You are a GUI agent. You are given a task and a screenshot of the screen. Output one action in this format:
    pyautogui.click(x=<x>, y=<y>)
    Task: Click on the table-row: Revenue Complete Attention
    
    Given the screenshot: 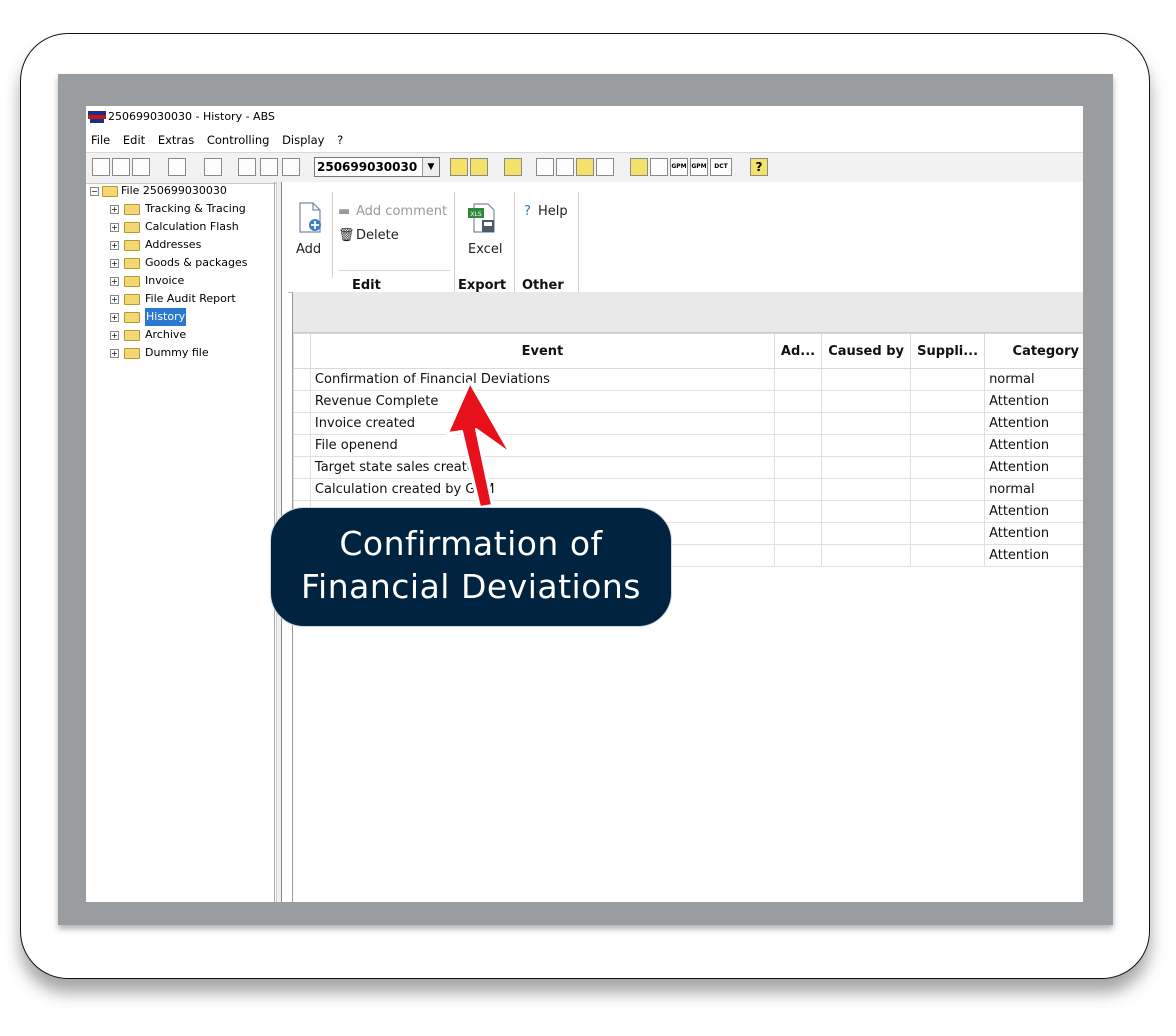 What is the action you would take?
    pyautogui.click(x=688, y=401)
    